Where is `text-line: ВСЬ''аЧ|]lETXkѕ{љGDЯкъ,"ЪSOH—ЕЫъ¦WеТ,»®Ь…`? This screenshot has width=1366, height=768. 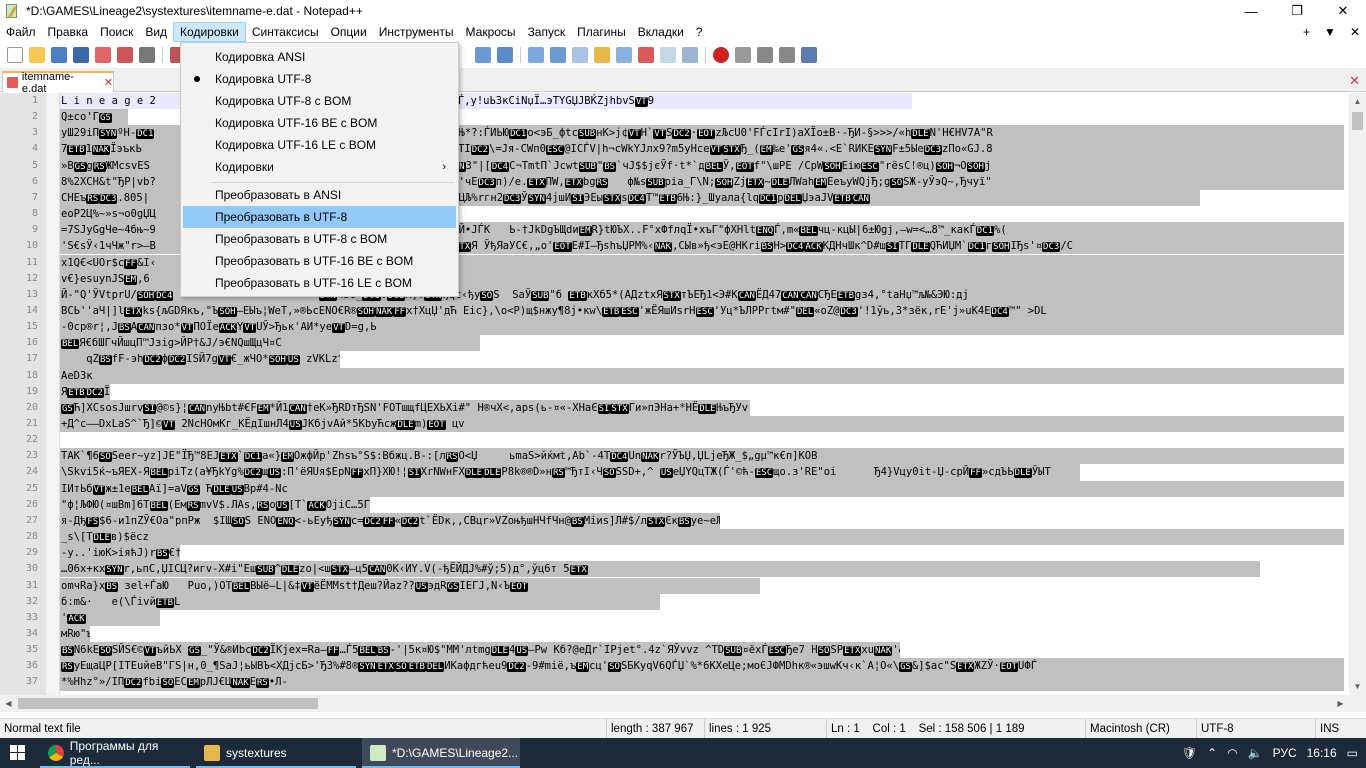 text-line: ВСЬ''аЧ|]lETXkѕ{љGDЯкъ,"ЪSOH—ЕЫъ¦WеТ,»®Ь… is located at coordinates (702, 311).